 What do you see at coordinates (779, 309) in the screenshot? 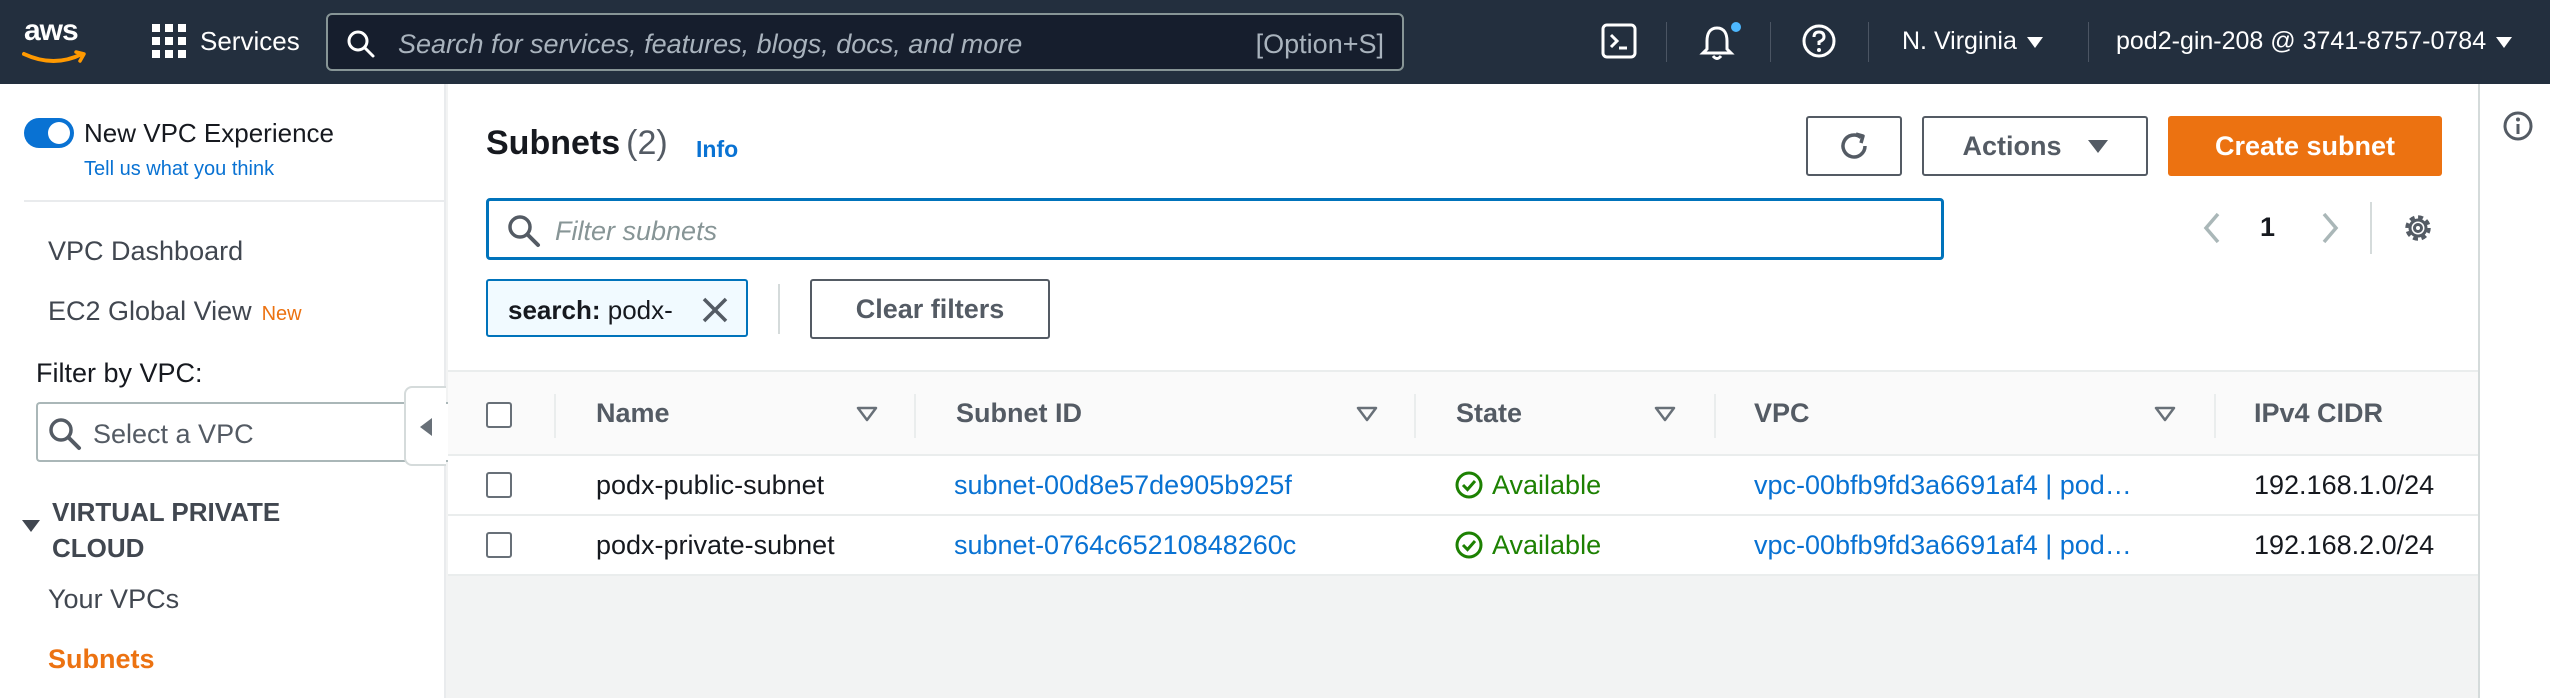
I see `token-divider` at bounding box center [779, 309].